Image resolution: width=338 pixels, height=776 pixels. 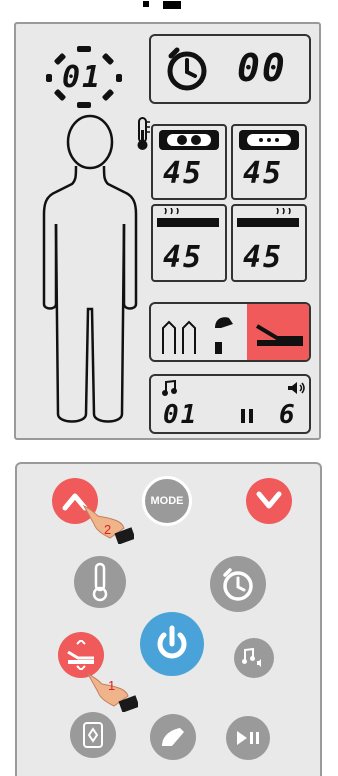 I want to click on mode-button: MODE, so click(x=167, y=501).